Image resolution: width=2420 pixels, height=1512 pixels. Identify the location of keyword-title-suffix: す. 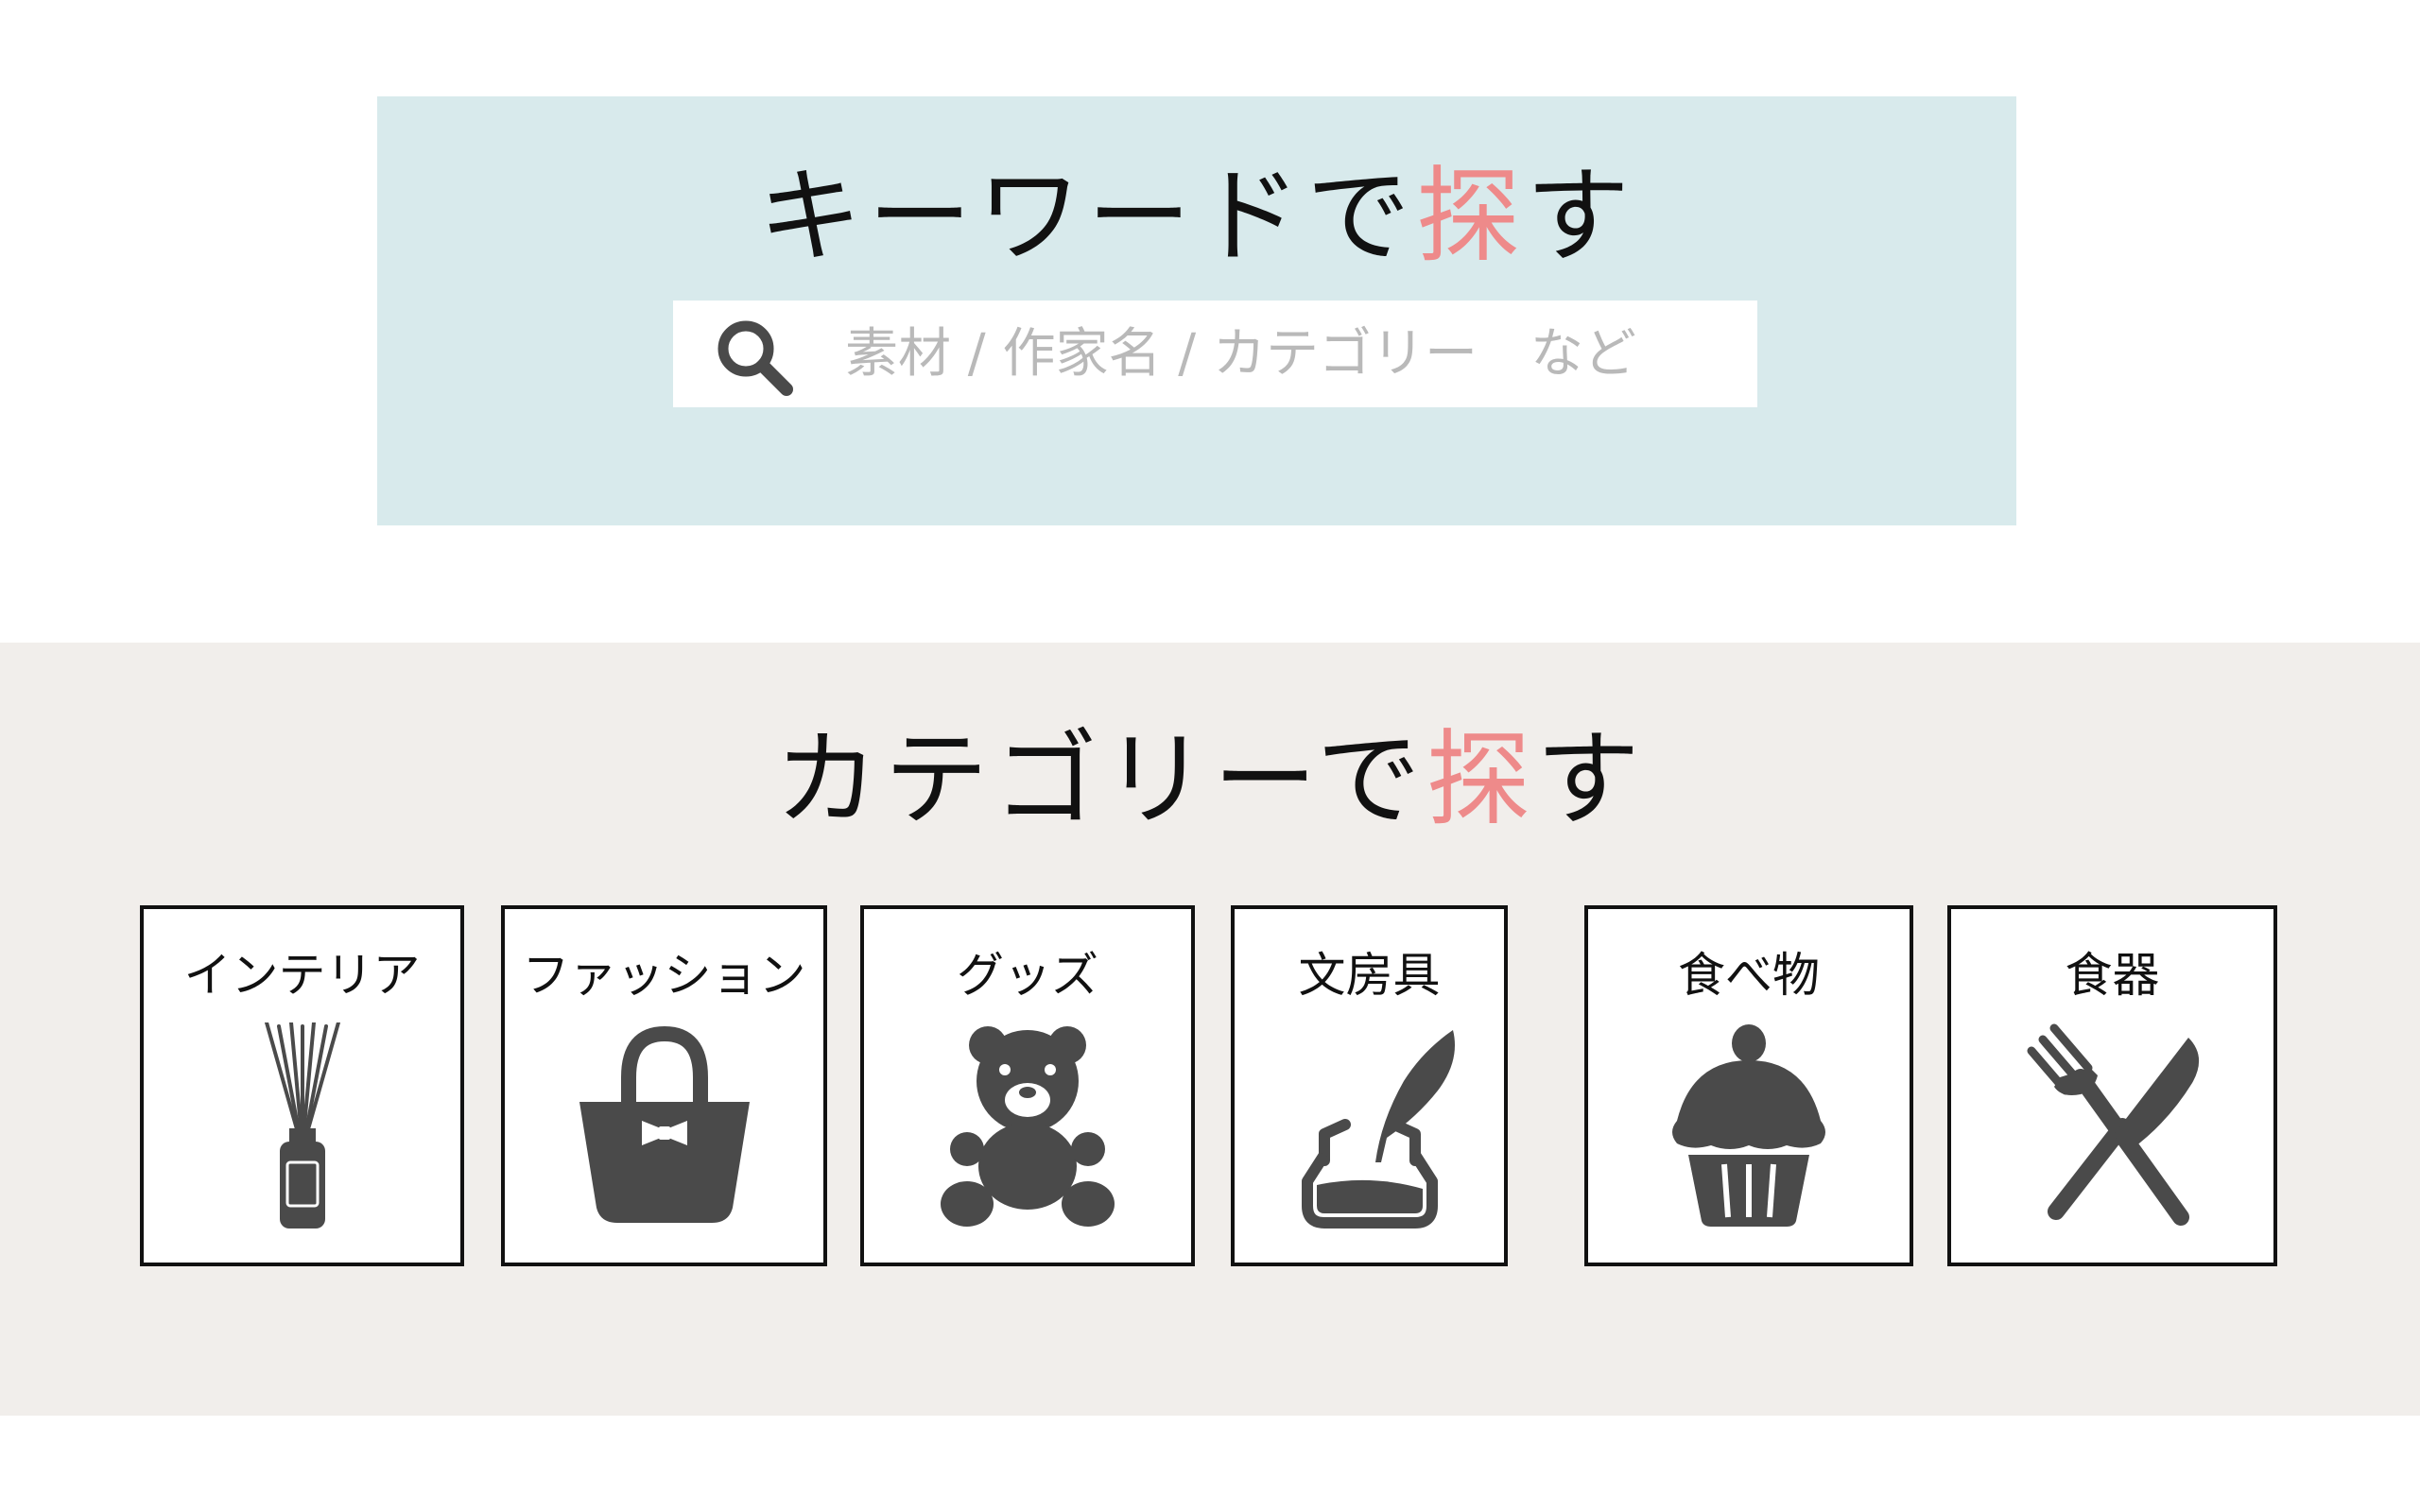
(1580, 216).